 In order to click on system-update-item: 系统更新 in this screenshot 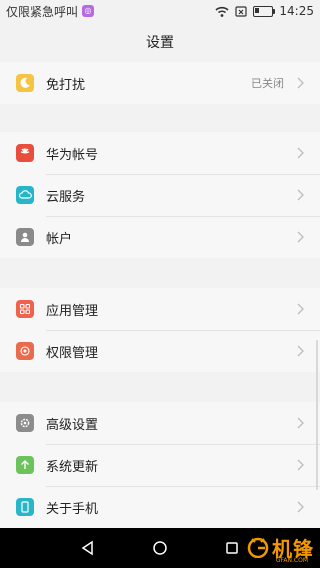, I will do `click(160, 465)`.